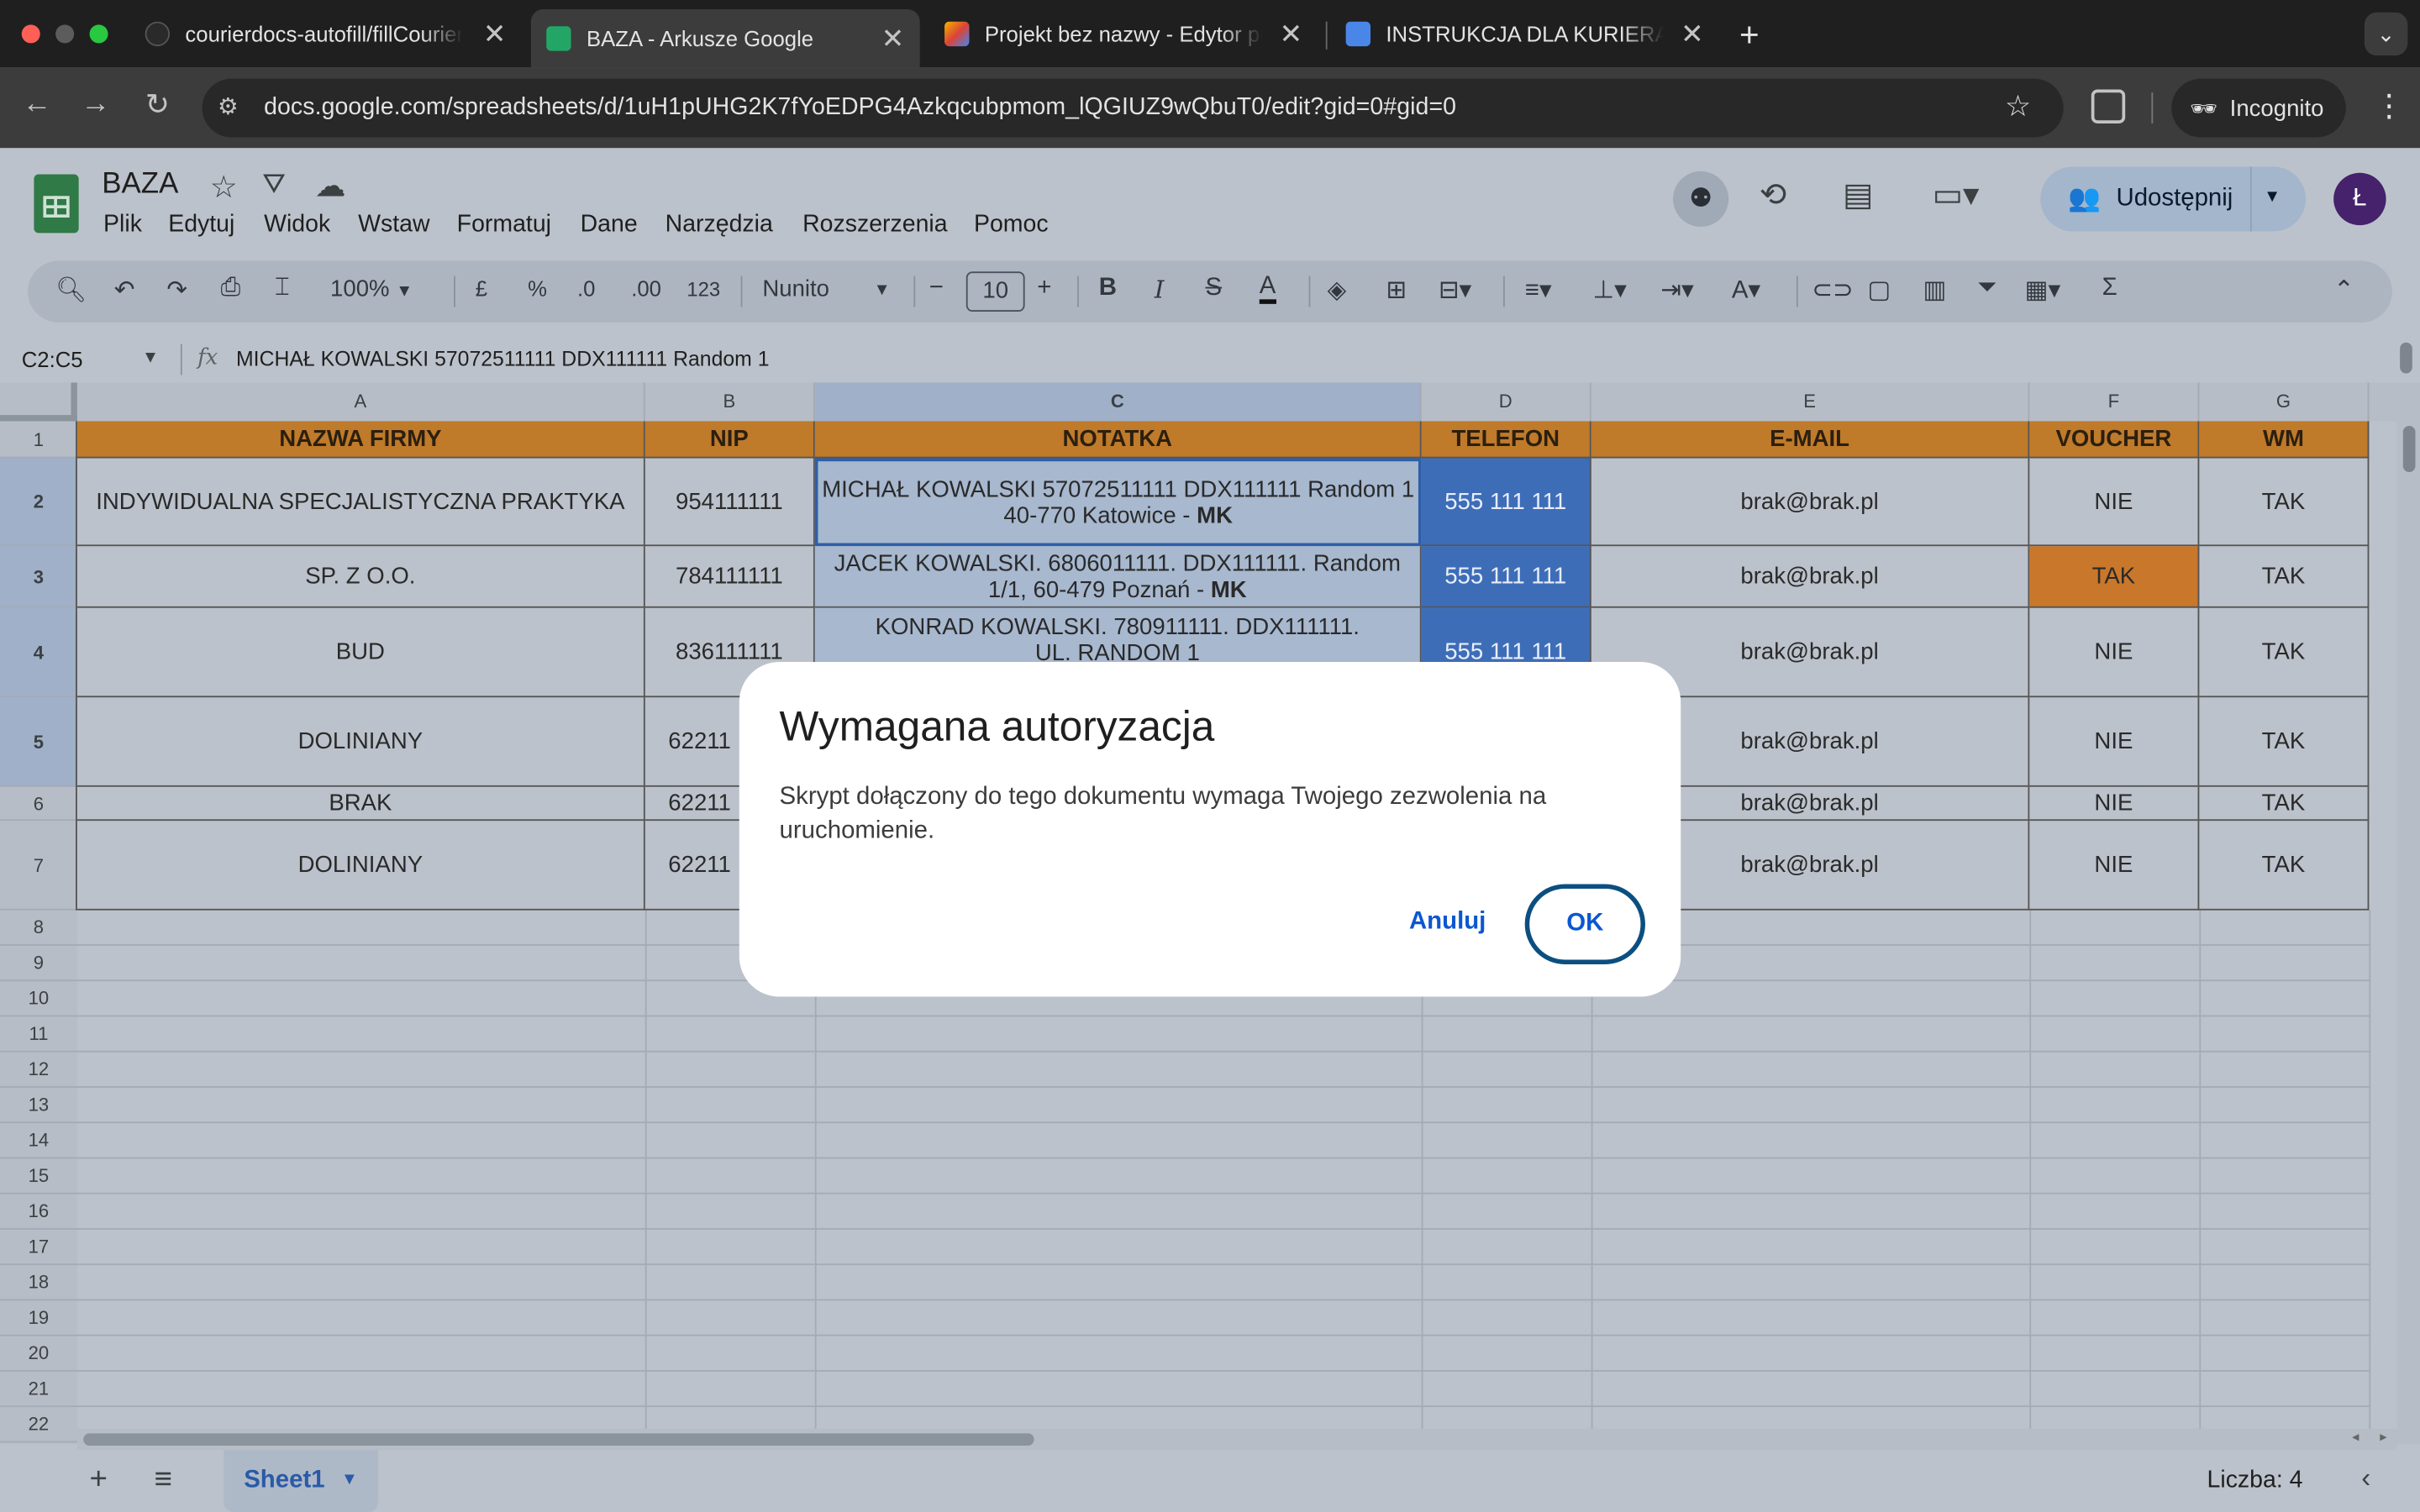 The width and height of the screenshot is (2420, 1512). I want to click on collapse-toolbar-icon: ⌃, so click(2343, 290).